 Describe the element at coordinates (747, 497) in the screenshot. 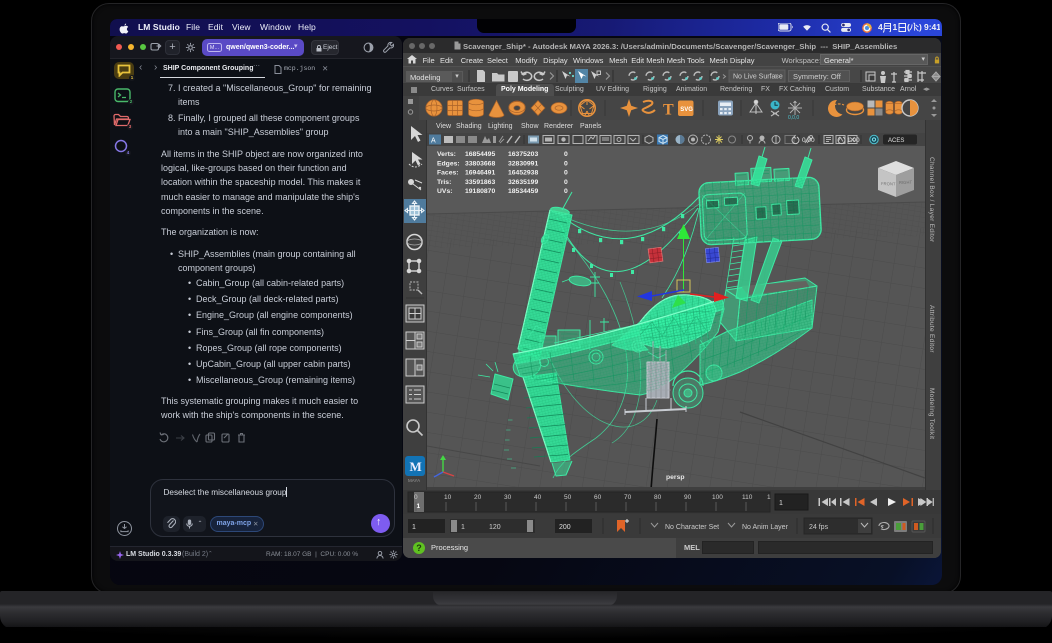

I see `svg-text: 110` at that location.